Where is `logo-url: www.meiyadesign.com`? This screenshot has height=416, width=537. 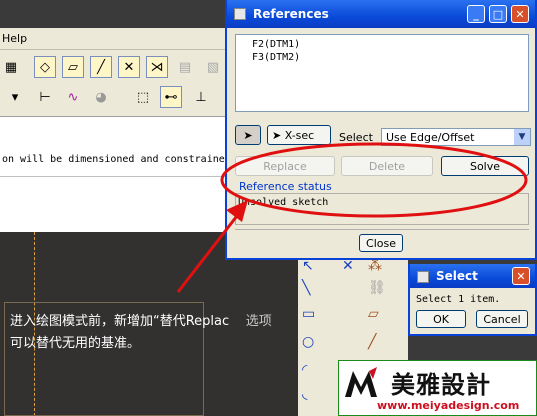
logo-url: www.meiyadesign.com is located at coordinates (448, 405).